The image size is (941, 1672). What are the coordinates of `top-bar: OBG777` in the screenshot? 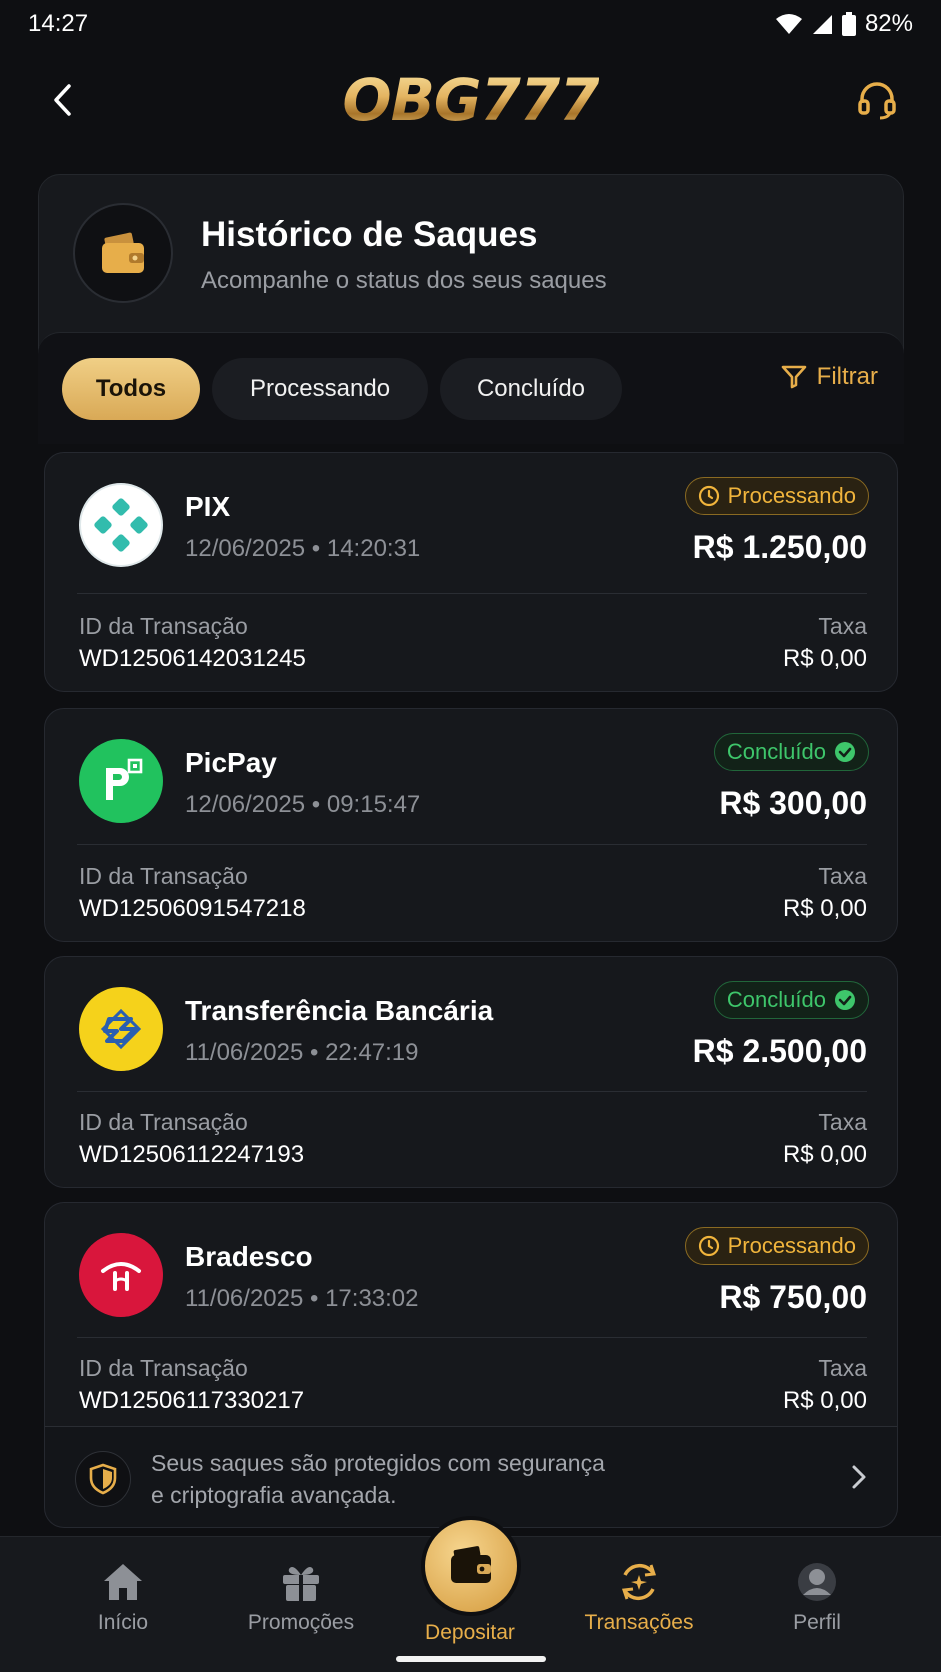 It's located at (470, 100).